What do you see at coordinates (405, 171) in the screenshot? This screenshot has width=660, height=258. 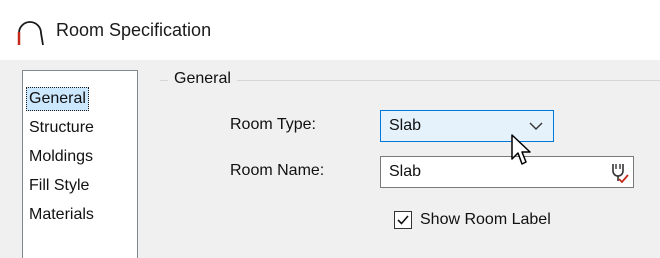 I see `room-name-value: Slab` at bounding box center [405, 171].